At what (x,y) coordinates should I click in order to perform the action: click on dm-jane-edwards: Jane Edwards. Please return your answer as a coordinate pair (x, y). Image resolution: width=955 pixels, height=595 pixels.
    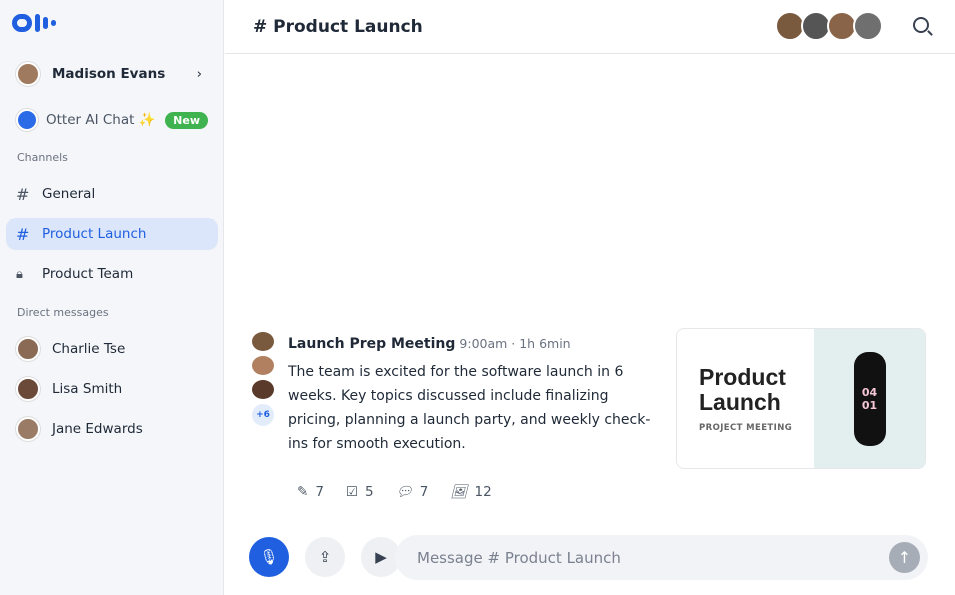
    Looking at the image, I should click on (112, 429).